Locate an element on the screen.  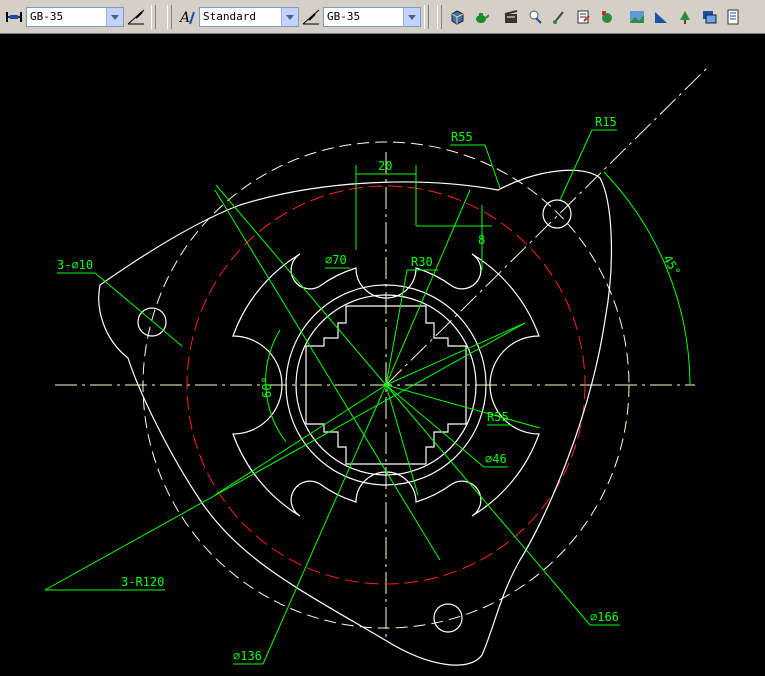
render-icon is located at coordinates (607, 17).